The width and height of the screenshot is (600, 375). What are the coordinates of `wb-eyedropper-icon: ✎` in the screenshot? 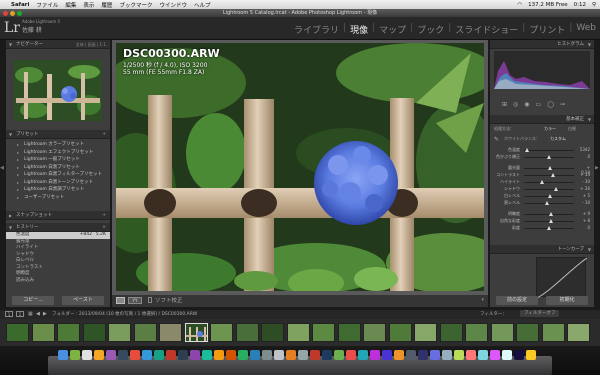 It's located at (496, 139).